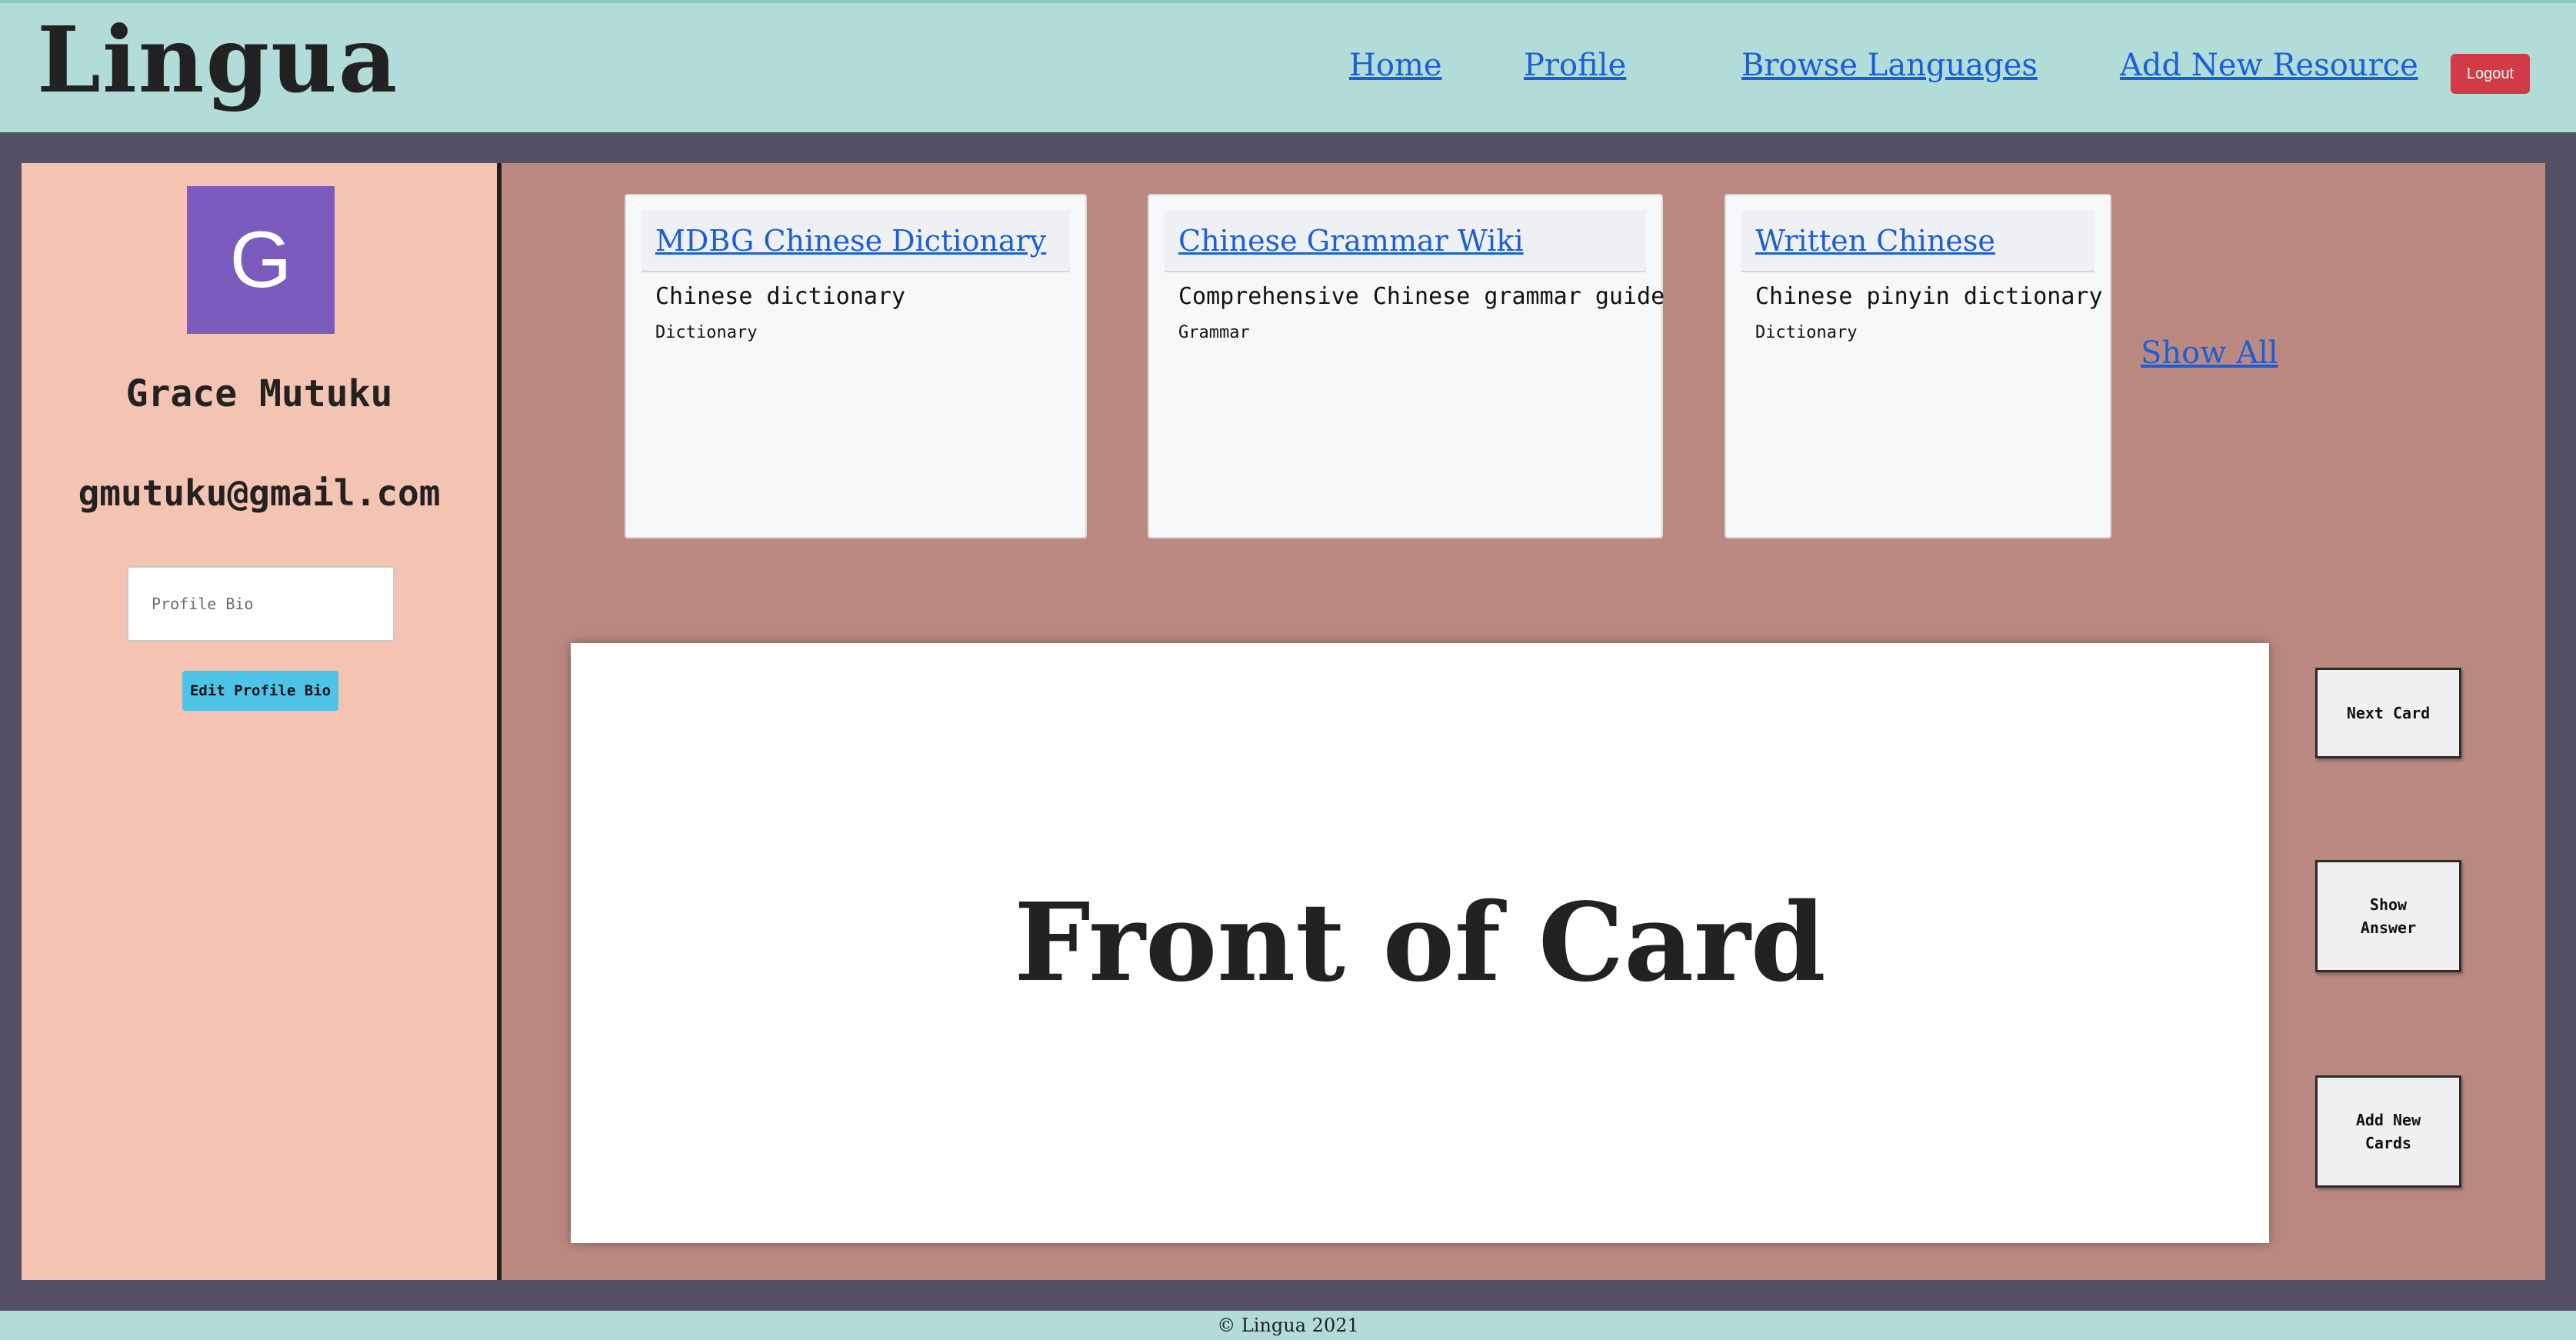  Describe the element at coordinates (780, 296) in the screenshot. I see `resource-description: Chinese dictionary` at that location.